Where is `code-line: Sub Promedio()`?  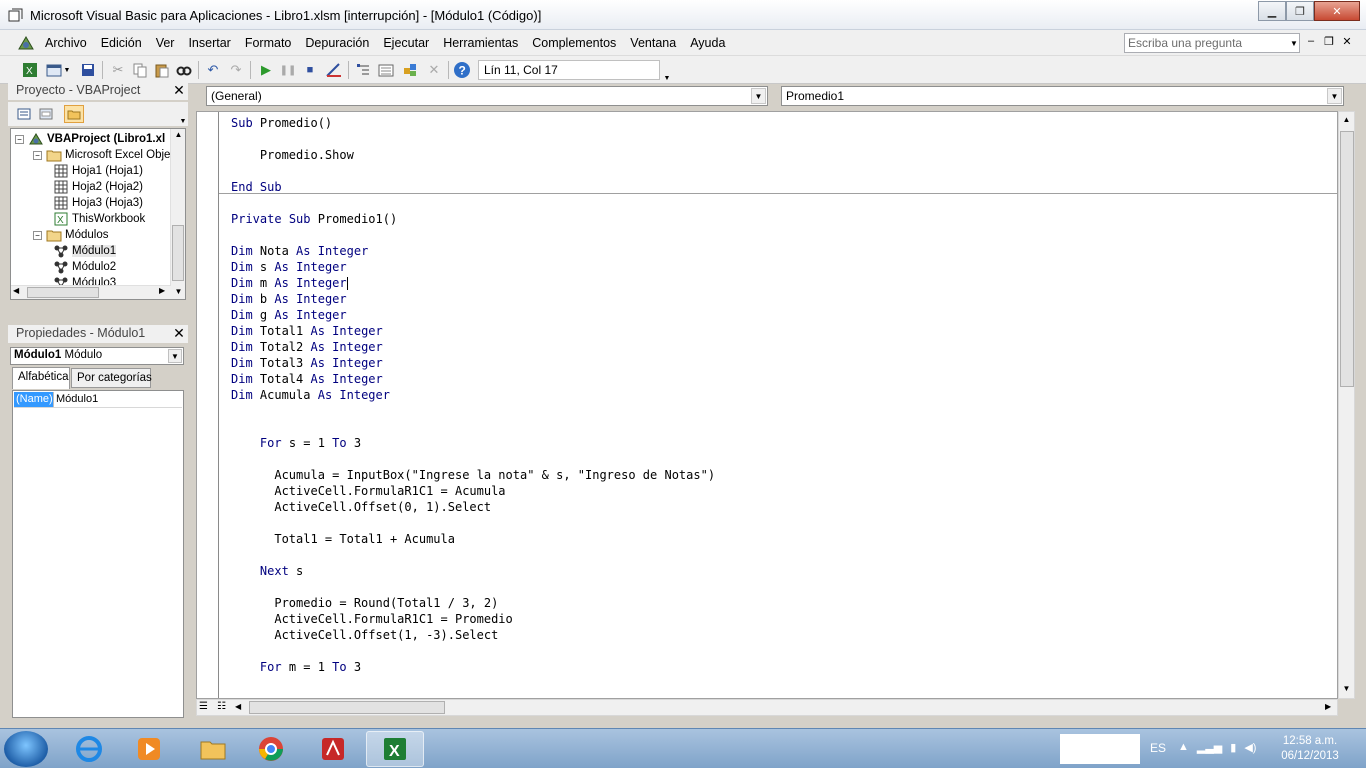 code-line: Sub Promedio() is located at coordinates (281, 123).